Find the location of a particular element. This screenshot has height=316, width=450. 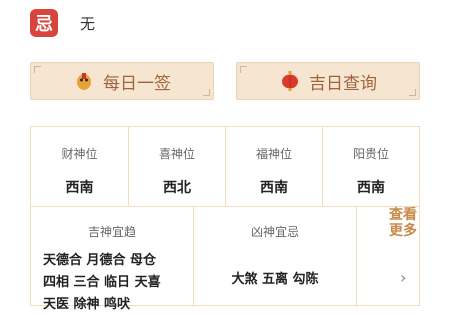

god-title: 福神位 is located at coordinates (273, 154).